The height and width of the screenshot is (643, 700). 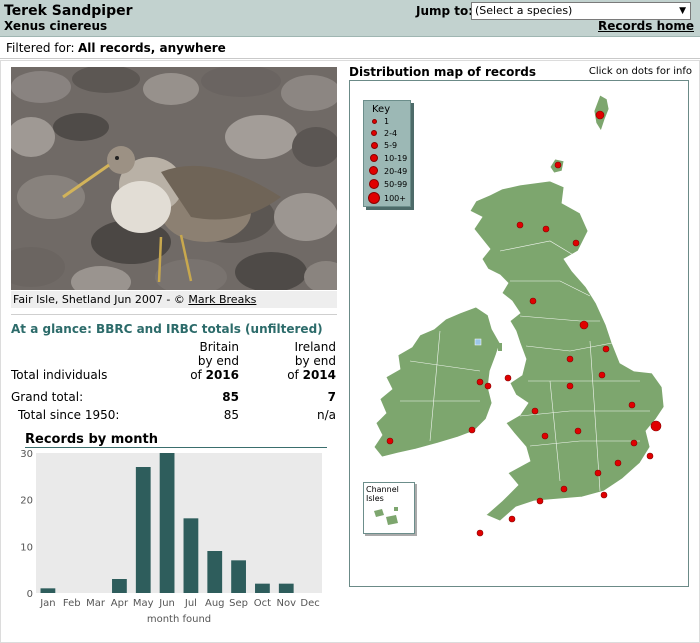 I want to click on filter-label: Filtered for:, so click(x=40, y=48).